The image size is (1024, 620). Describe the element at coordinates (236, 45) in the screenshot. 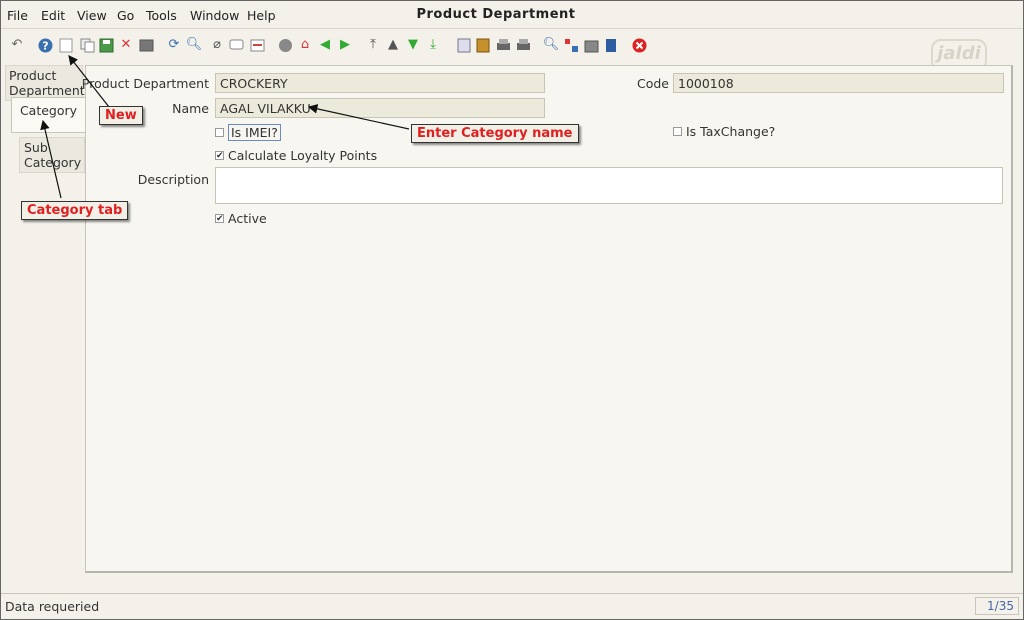

I see `chat-icon` at that location.